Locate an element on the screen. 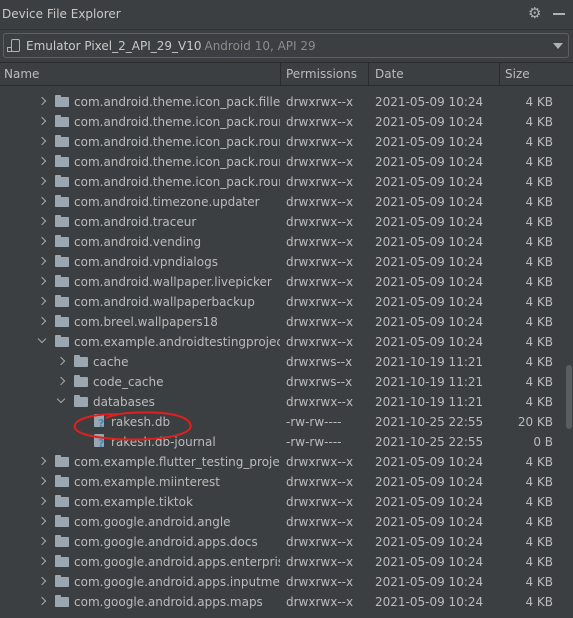 Image resolution: width=573 pixels, height=618 pixels. column-header-size: Size is located at coordinates (517, 74).